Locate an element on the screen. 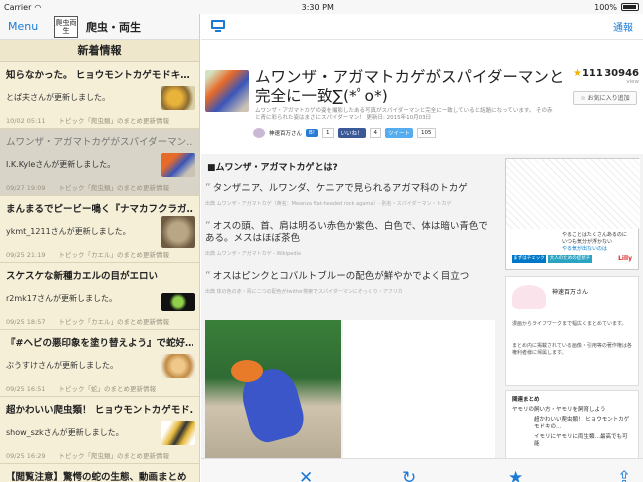 Image resolution: width=643 pixels, height=482 pixels. profile-name: 神速百万さん is located at coordinates (570, 291).